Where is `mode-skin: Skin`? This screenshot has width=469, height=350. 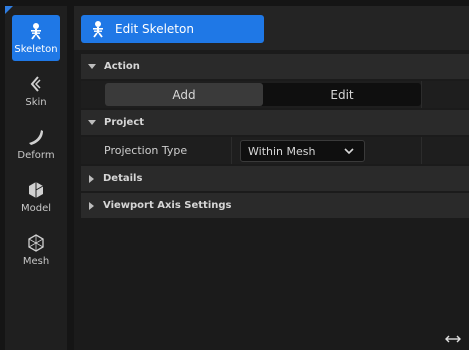 mode-skin: Skin is located at coordinates (36, 91).